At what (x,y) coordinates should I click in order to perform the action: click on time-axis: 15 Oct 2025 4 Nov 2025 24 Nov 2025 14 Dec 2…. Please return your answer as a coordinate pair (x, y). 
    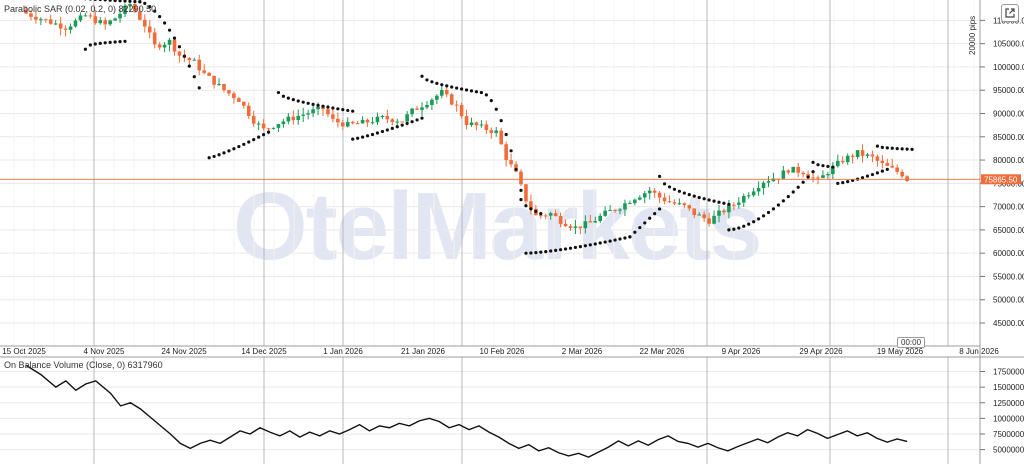
    Looking at the image, I should click on (500, 351).